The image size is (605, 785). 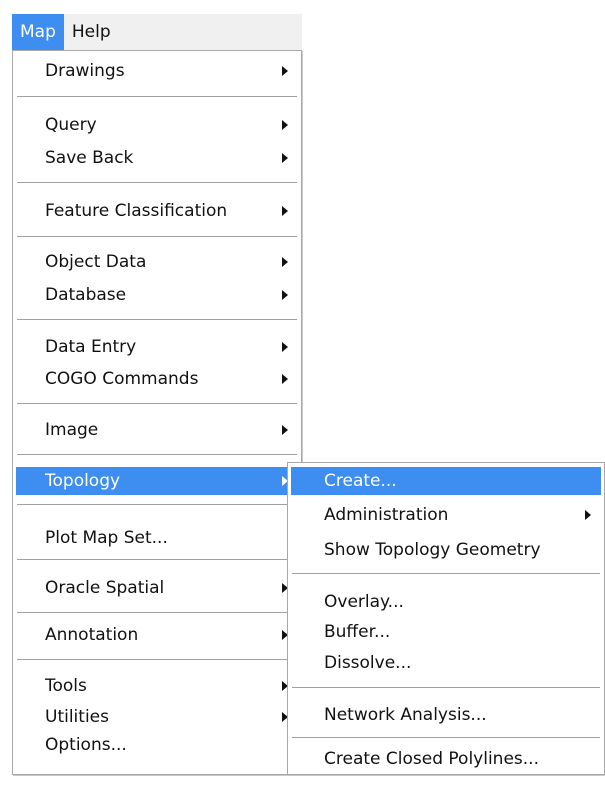 What do you see at coordinates (105, 588) in the screenshot?
I see `menu-item-label: Oracle Spatial` at bounding box center [105, 588].